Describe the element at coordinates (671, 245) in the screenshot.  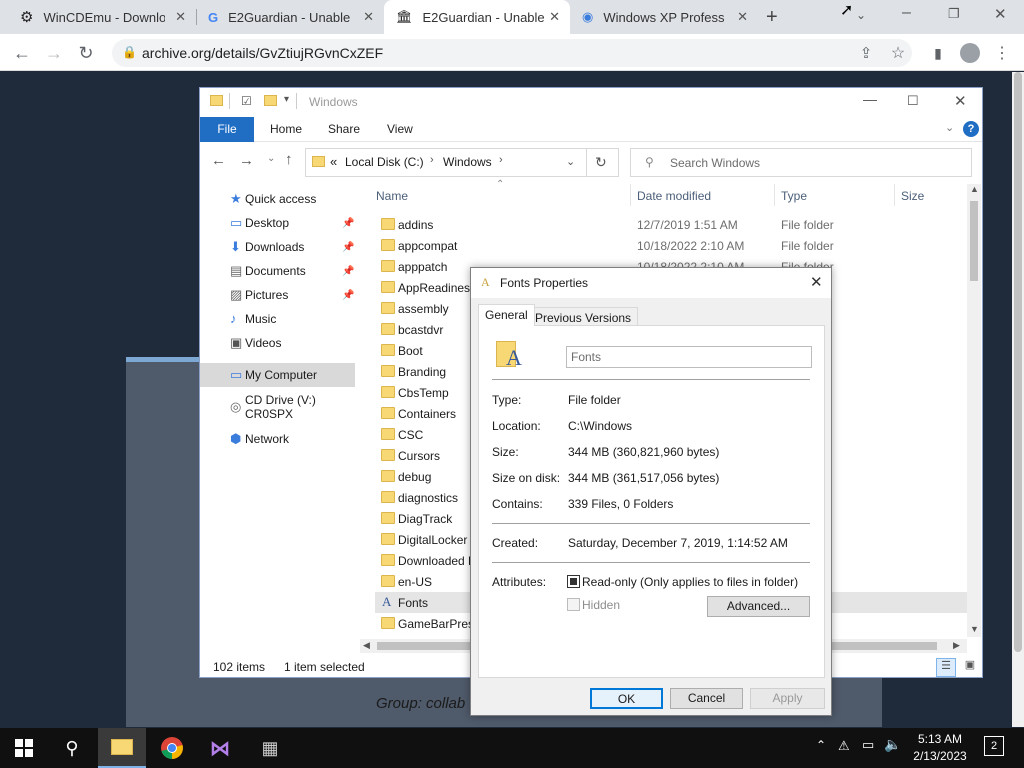
I see `file-row: appcompat 10/18/2022 2:10 AM File folder` at that location.